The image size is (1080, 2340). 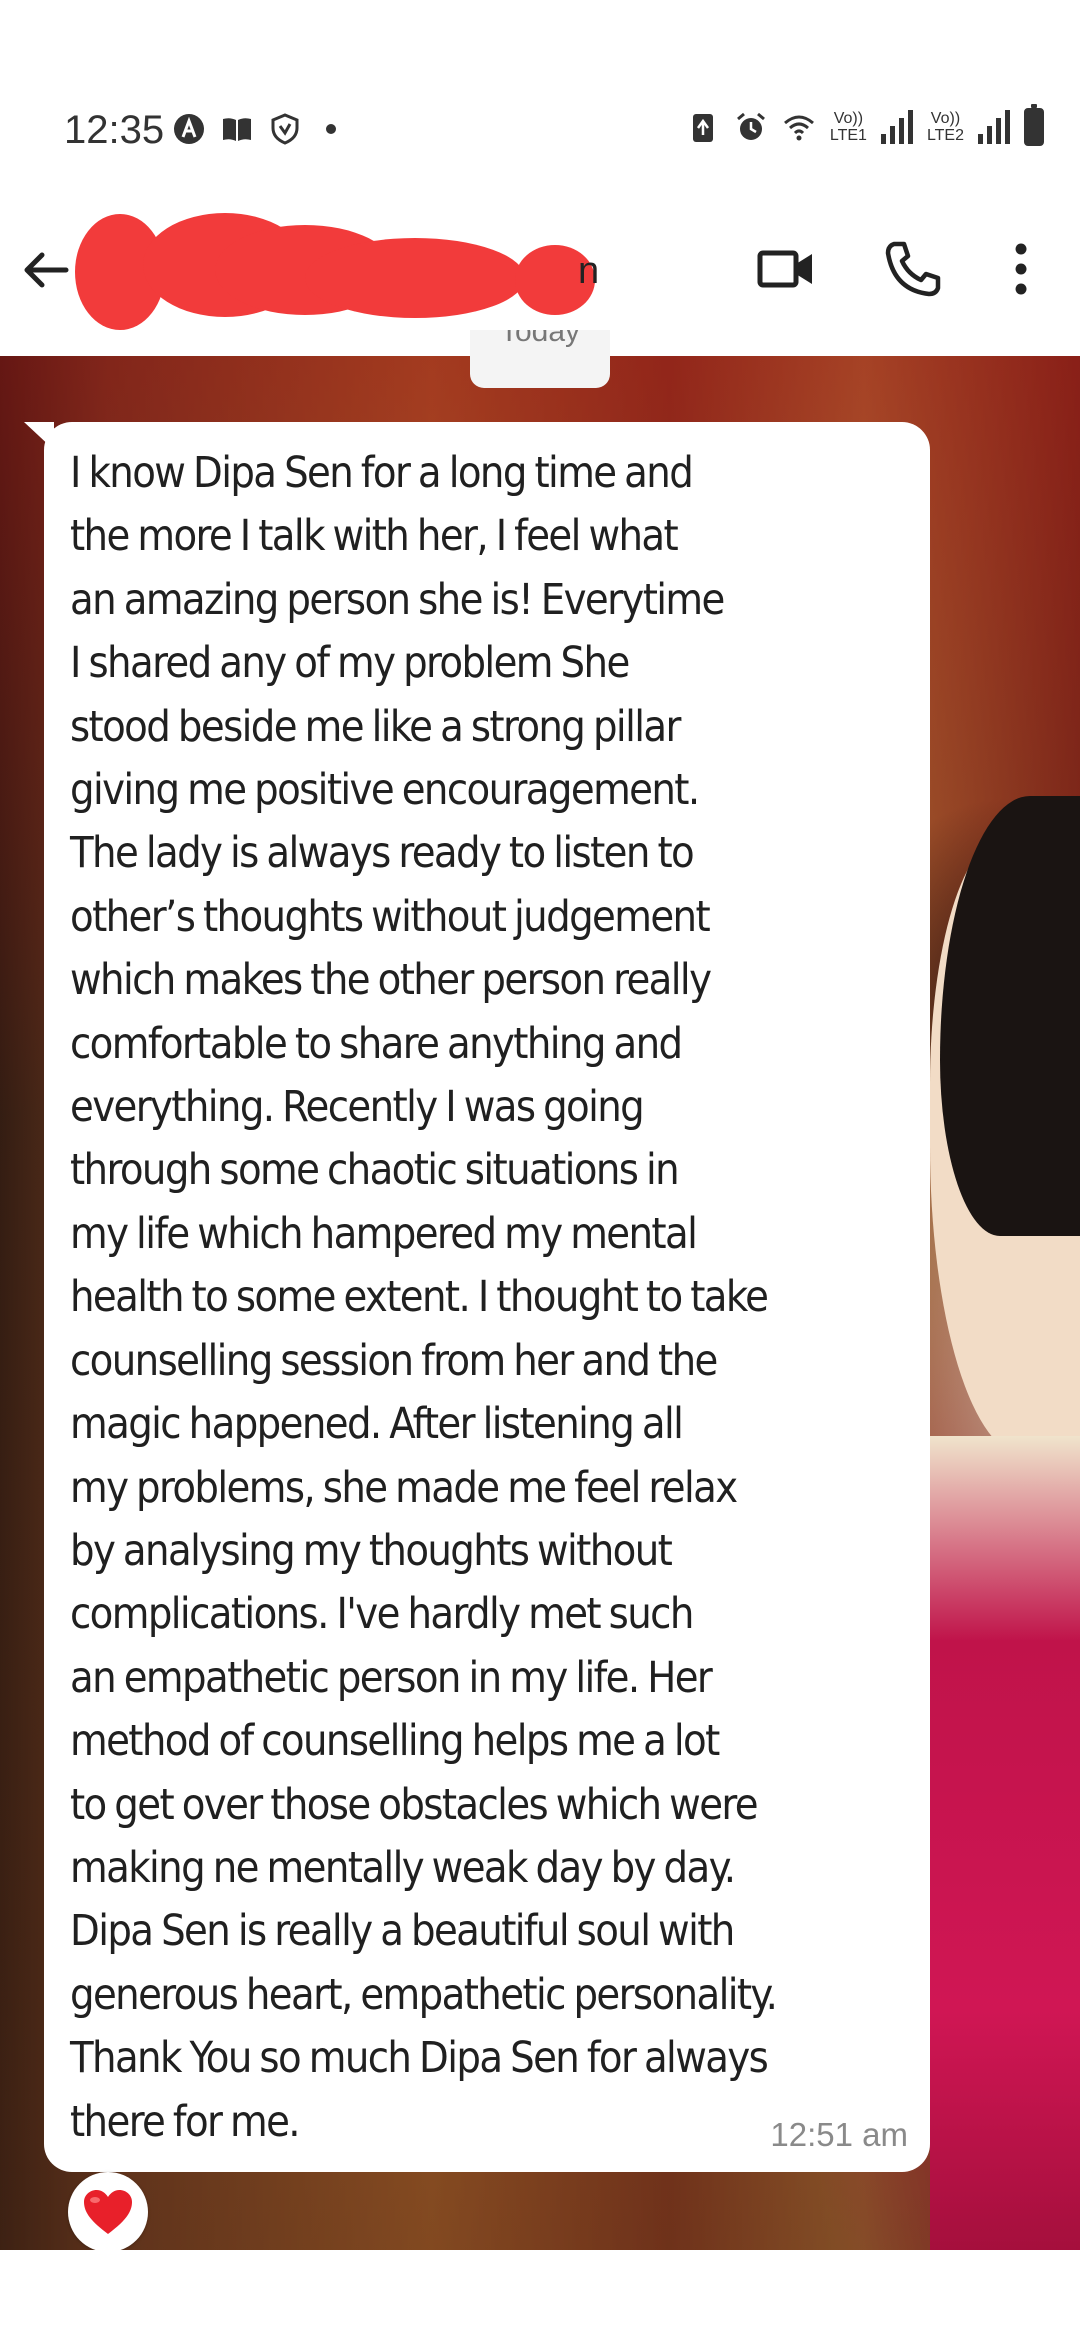 I want to click on sim2-label-top: Vo)), so click(x=945, y=118).